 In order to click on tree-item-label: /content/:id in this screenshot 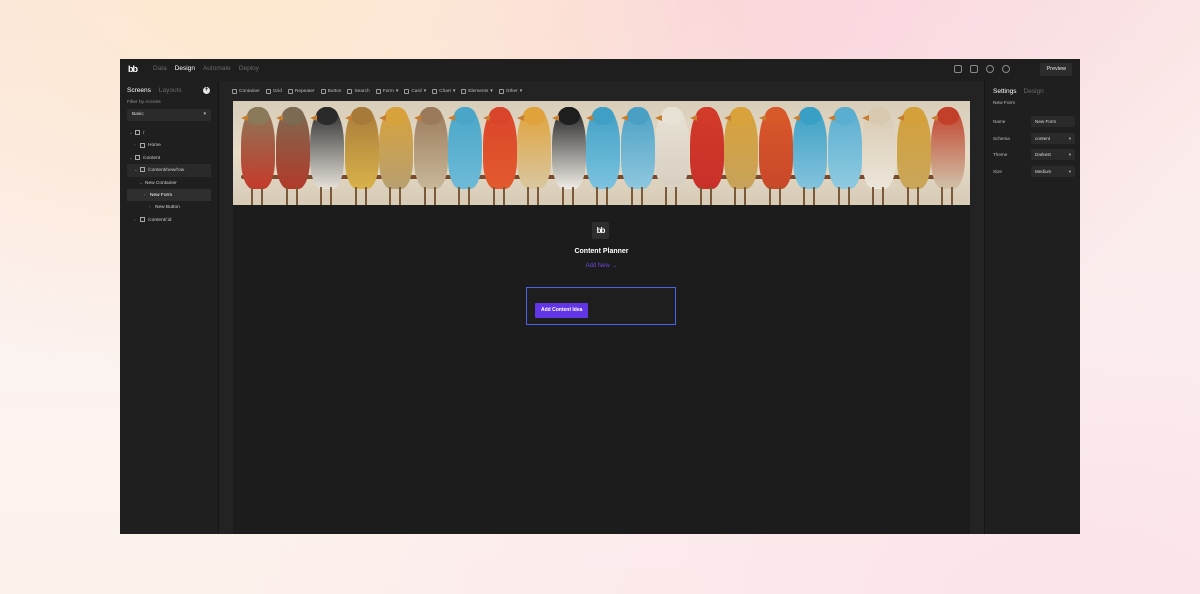, I will do `click(160, 220)`.